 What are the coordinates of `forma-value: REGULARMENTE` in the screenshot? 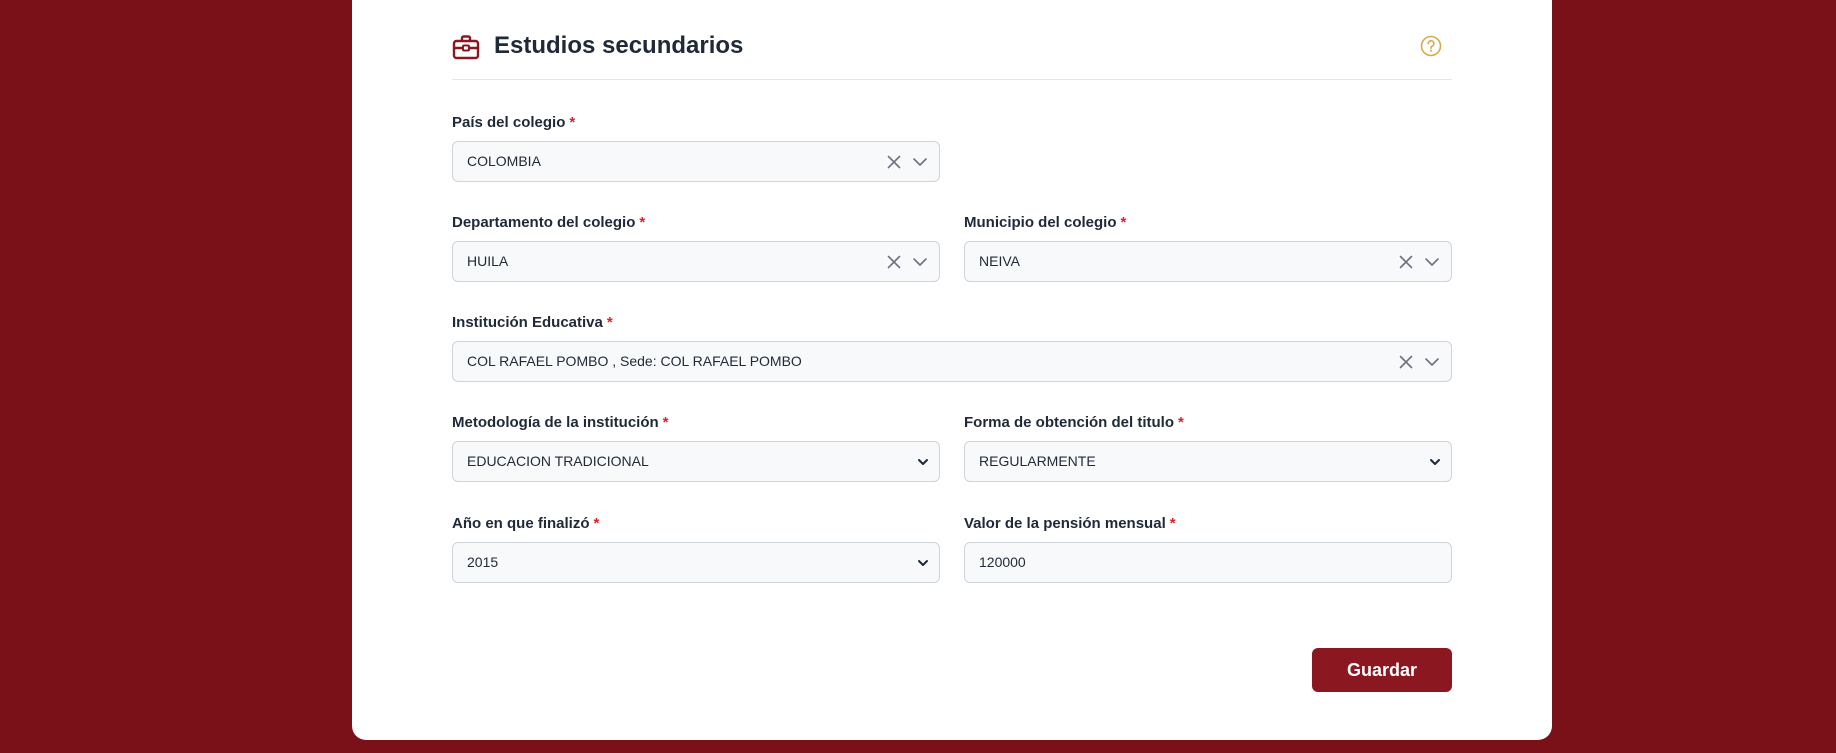 It's located at (1037, 461).